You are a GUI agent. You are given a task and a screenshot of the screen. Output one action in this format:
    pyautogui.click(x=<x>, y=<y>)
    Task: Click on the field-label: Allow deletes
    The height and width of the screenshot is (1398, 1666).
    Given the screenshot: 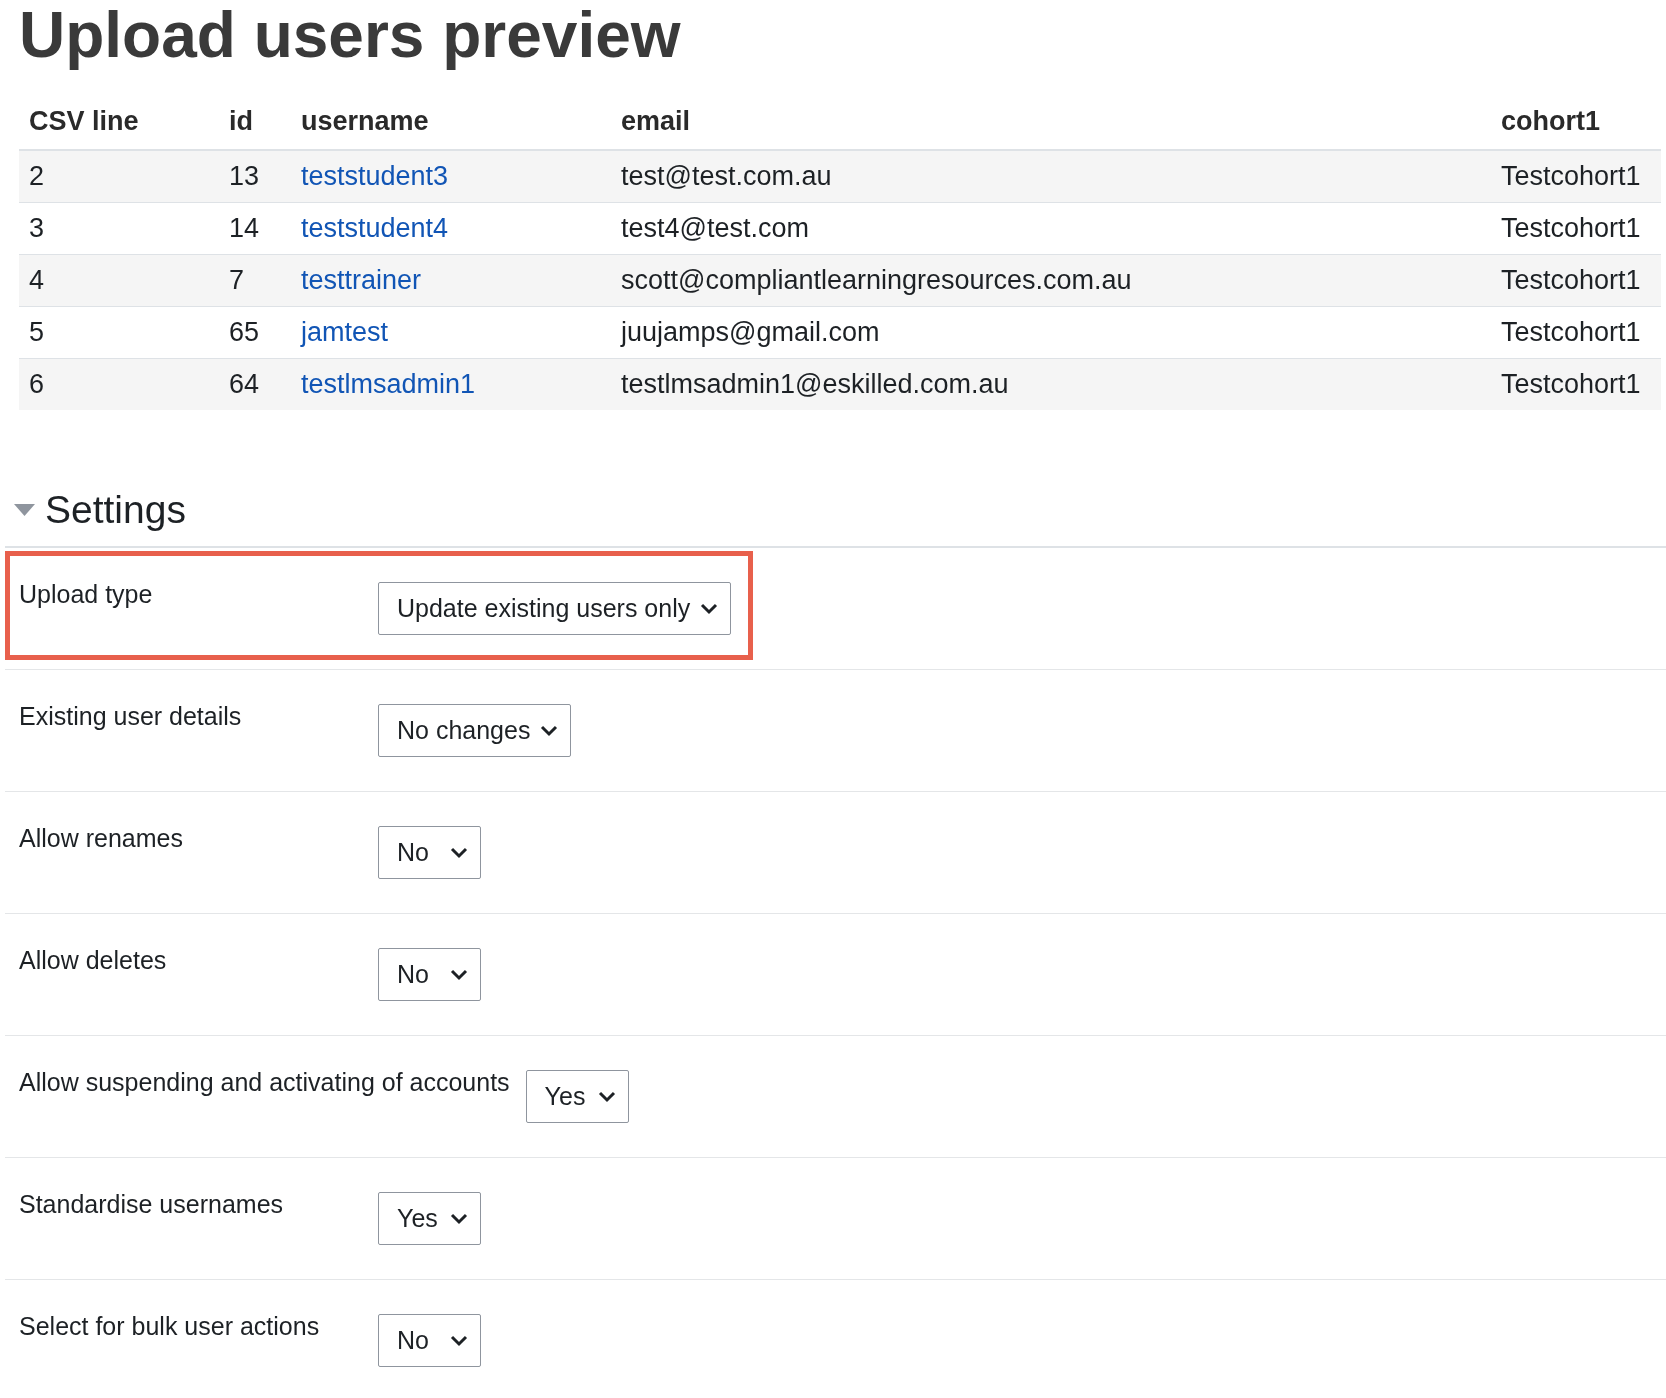 What is the action you would take?
    pyautogui.click(x=93, y=960)
    